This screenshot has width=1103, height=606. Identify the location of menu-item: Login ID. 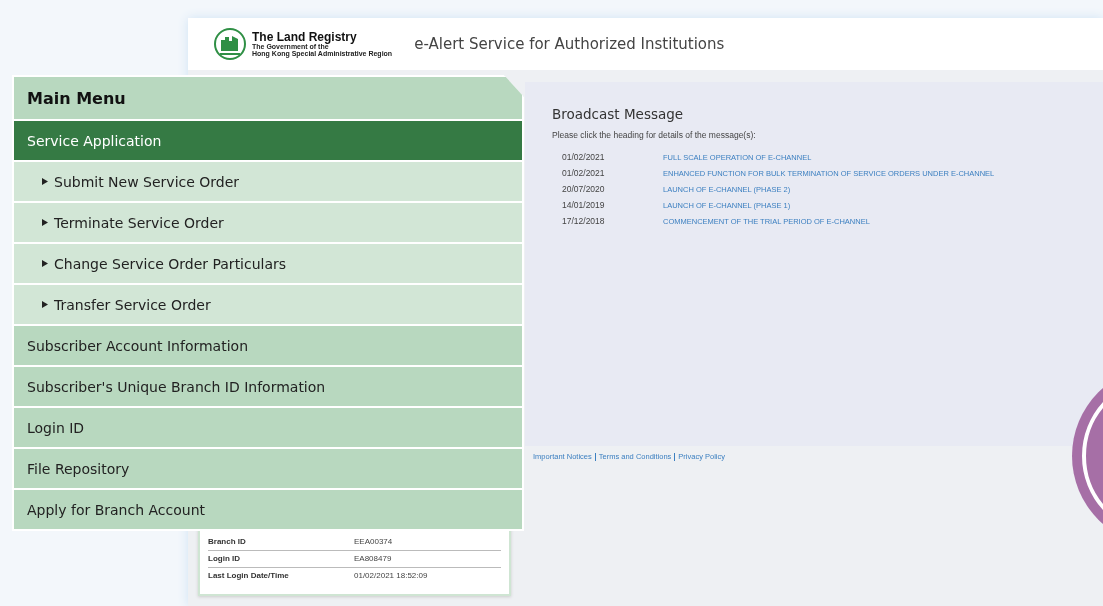
(268, 427).